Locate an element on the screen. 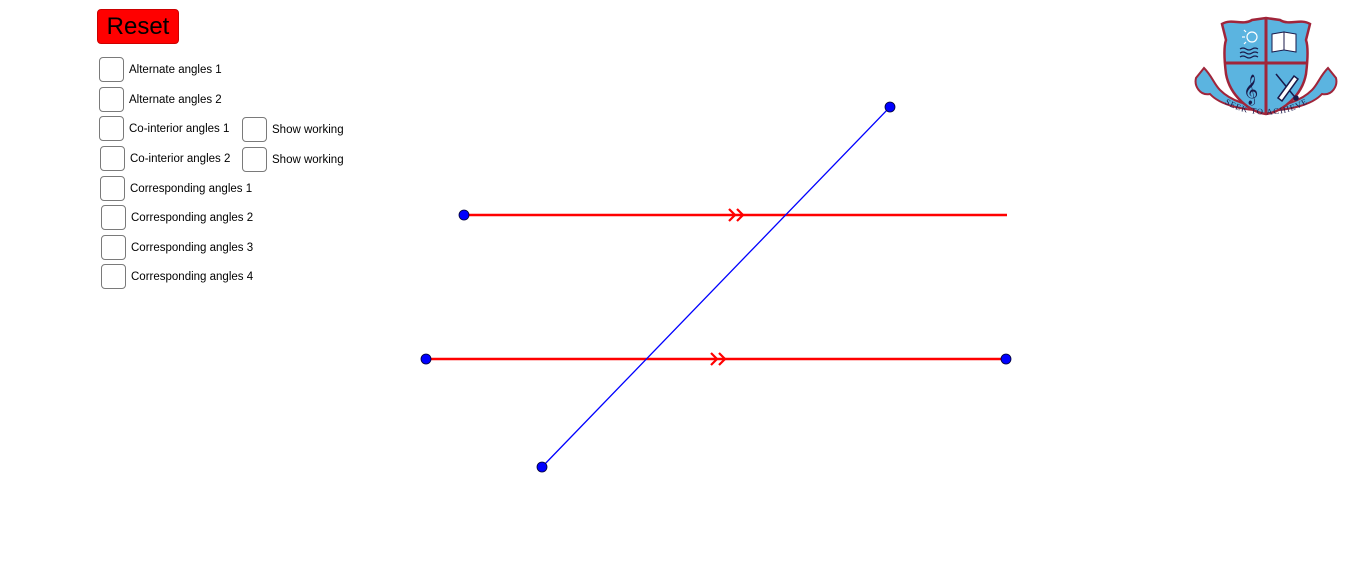  point-transversal-top is located at coordinates (890, 107).